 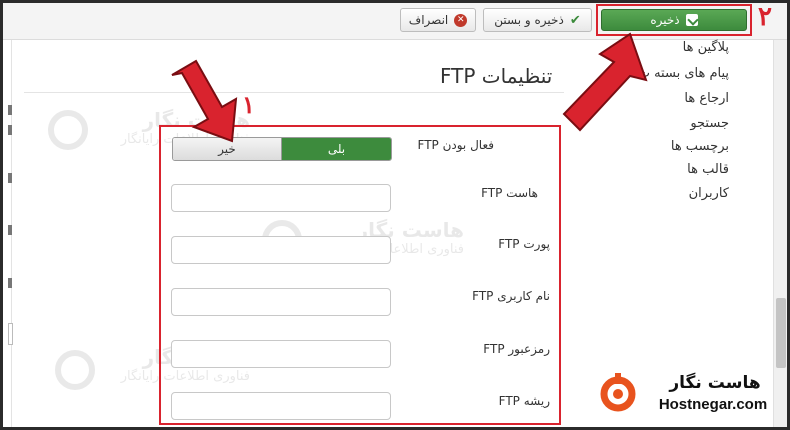 What do you see at coordinates (509, 193) in the screenshot?
I see `ftp-host-label: هاست FTP` at bounding box center [509, 193].